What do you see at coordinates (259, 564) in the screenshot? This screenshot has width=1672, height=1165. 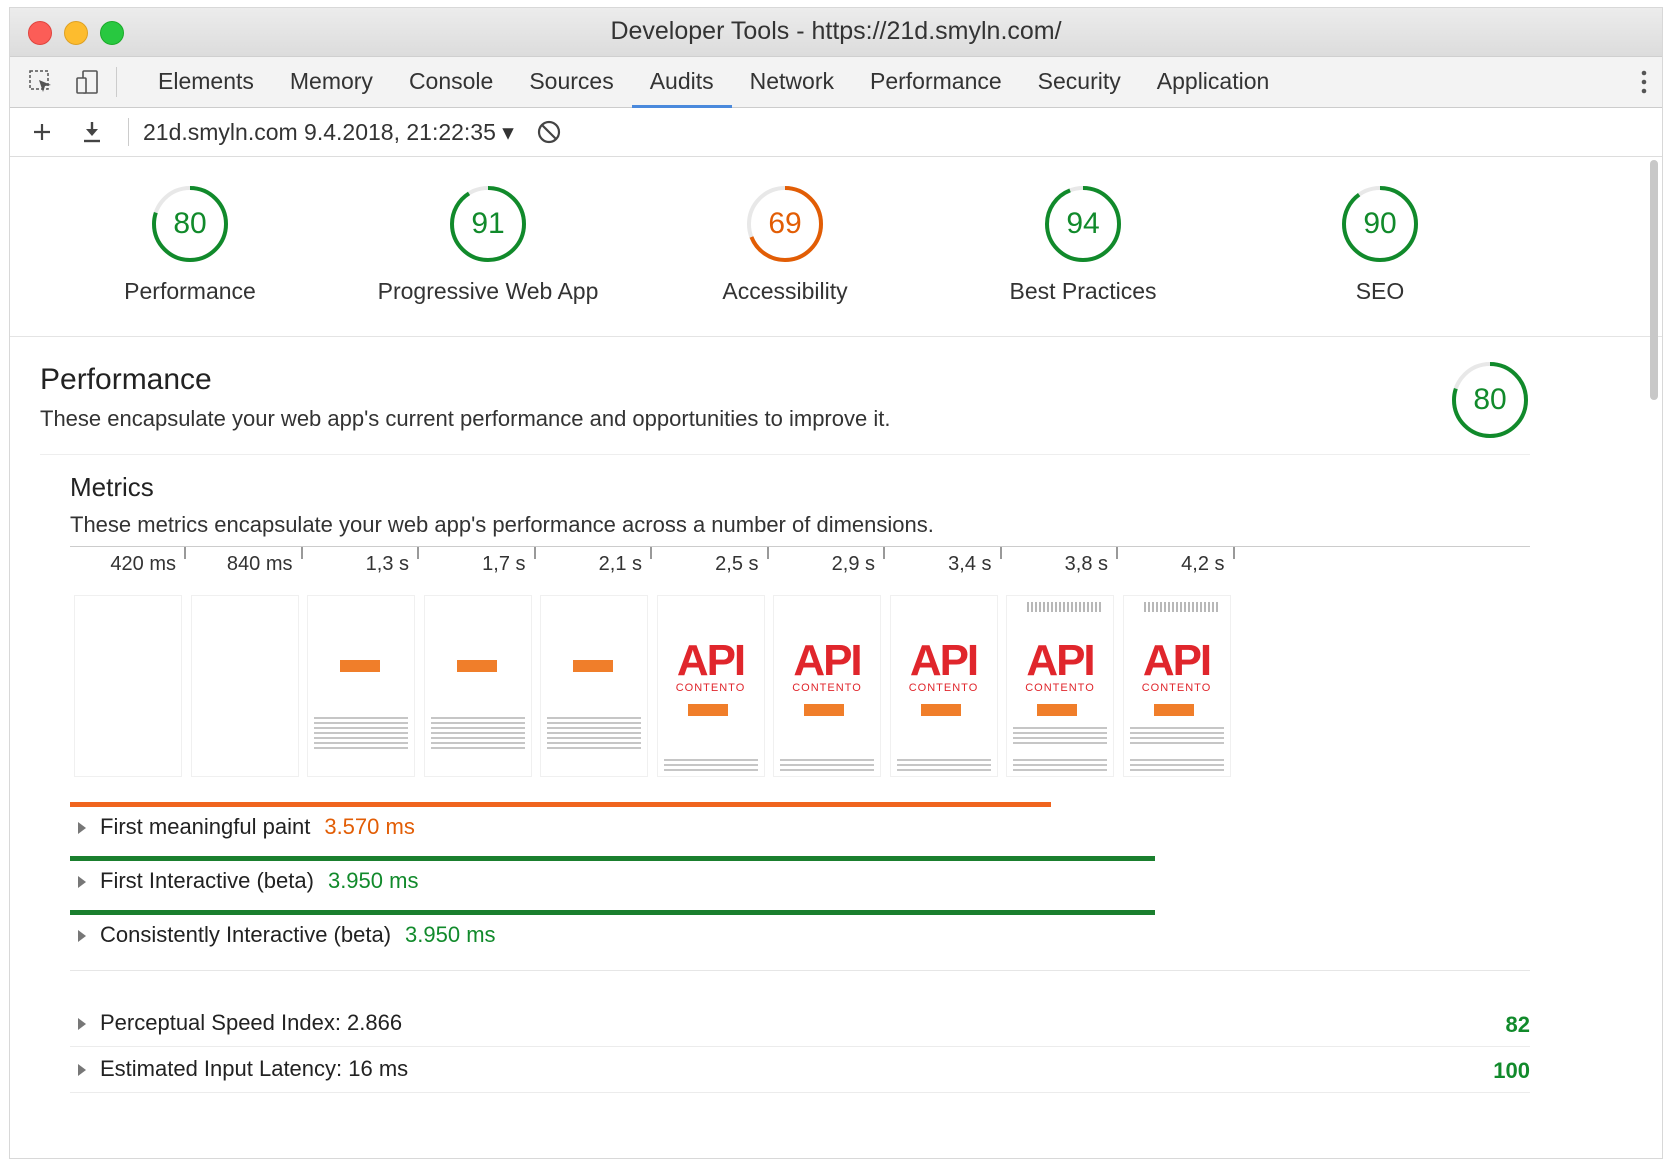 I see `frame-timestamp: 840 ms` at bounding box center [259, 564].